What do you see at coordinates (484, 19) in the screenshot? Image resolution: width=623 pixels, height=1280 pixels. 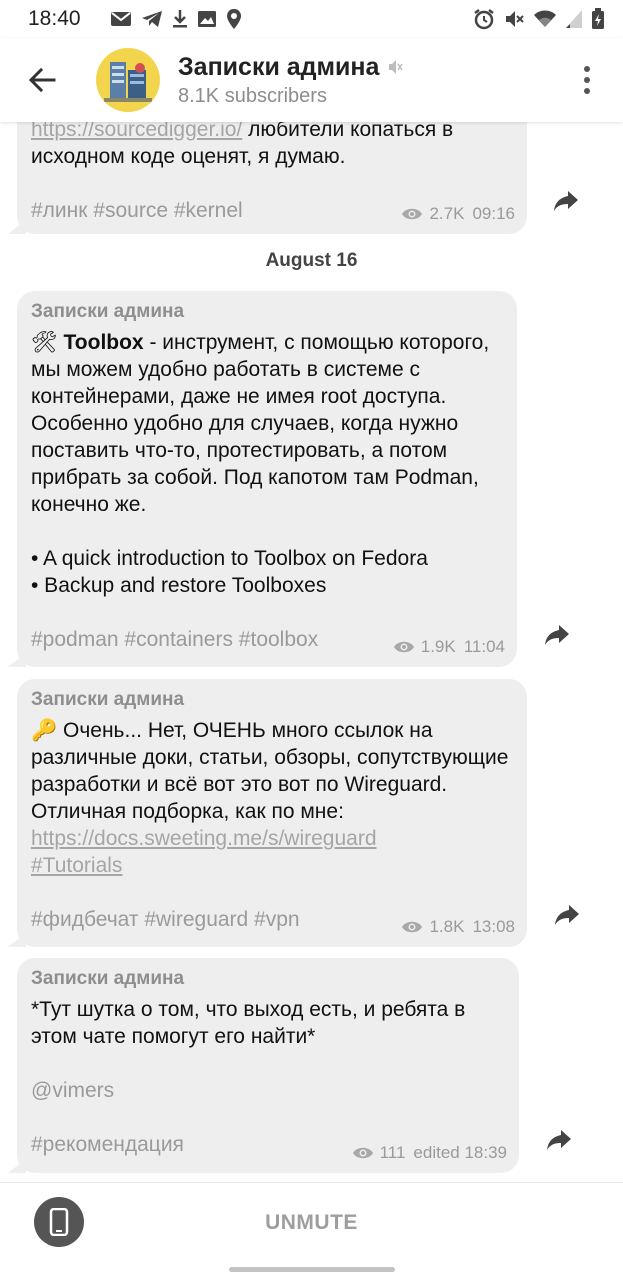 I see `alarm-icon` at bounding box center [484, 19].